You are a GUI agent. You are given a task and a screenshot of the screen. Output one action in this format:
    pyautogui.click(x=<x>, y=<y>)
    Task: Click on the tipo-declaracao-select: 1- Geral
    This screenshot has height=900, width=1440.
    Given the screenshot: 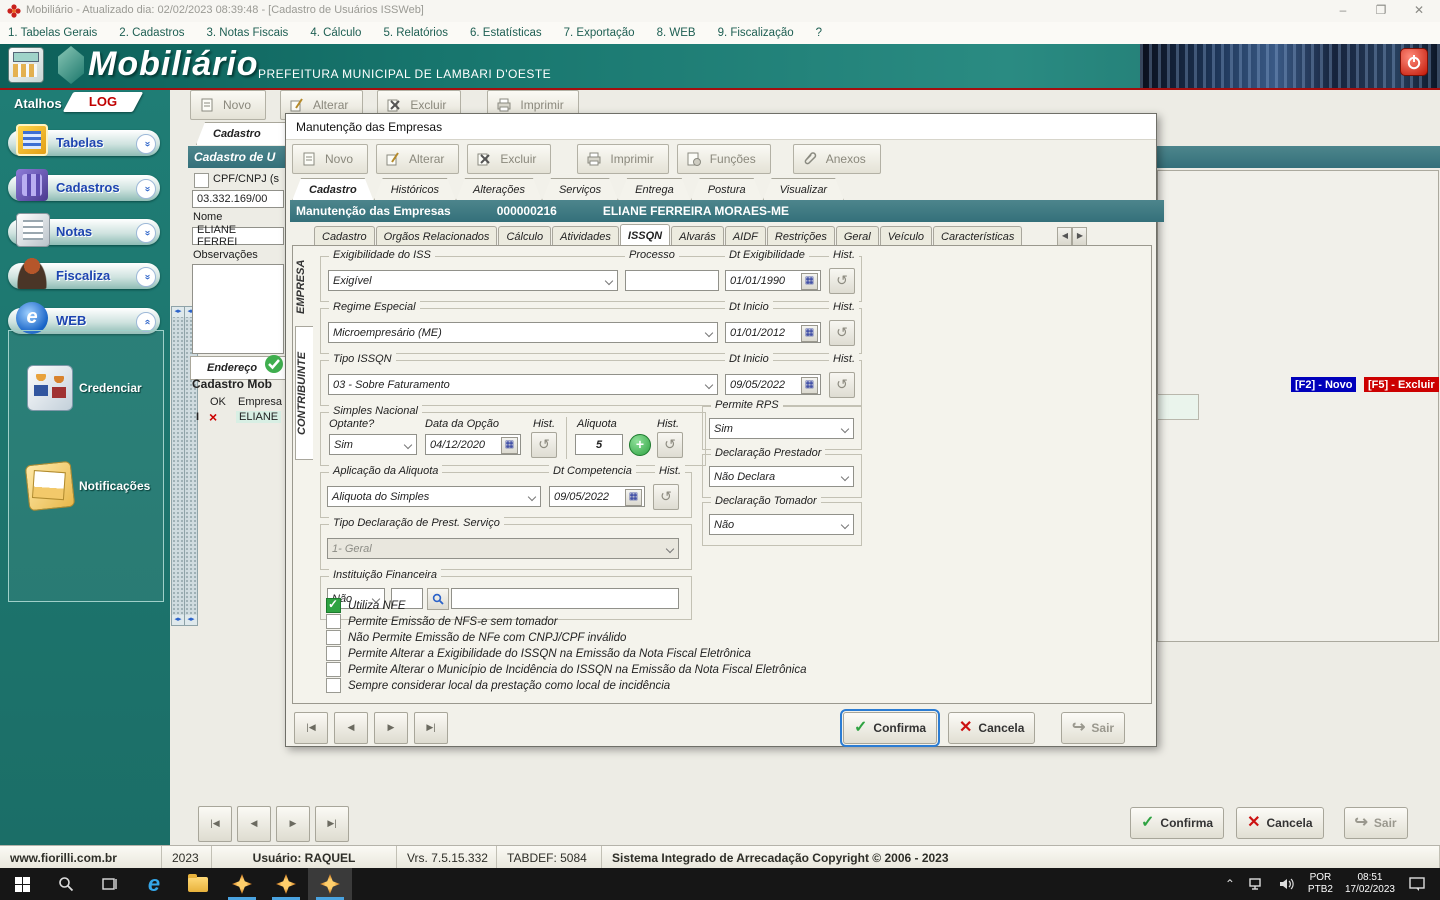 What is the action you would take?
    pyautogui.click(x=503, y=548)
    